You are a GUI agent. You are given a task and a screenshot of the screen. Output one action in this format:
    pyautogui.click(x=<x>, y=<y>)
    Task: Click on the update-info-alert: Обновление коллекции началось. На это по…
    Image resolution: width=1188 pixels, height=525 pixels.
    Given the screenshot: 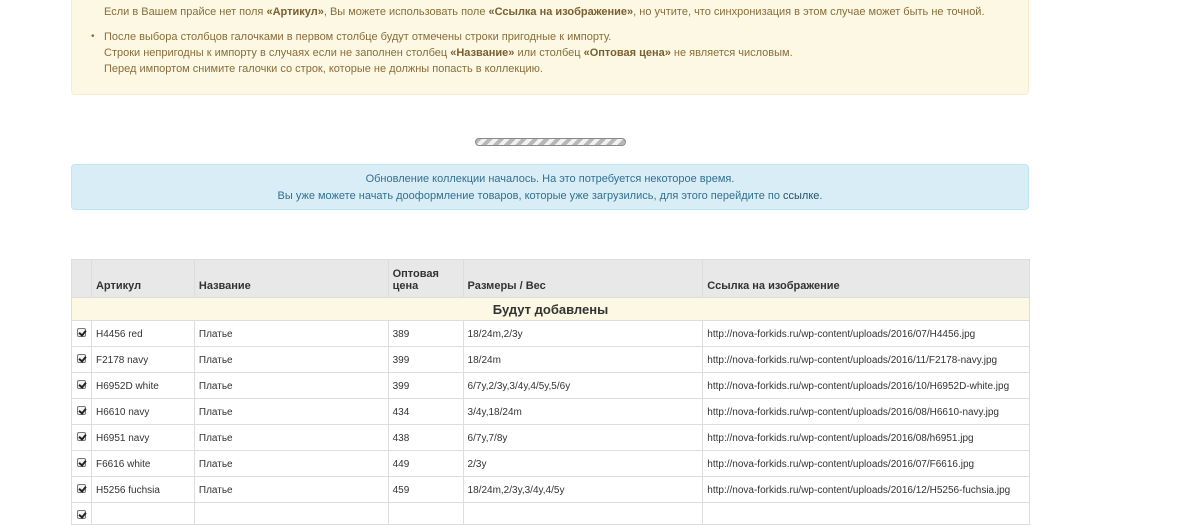 What is the action you would take?
    pyautogui.click(x=550, y=187)
    